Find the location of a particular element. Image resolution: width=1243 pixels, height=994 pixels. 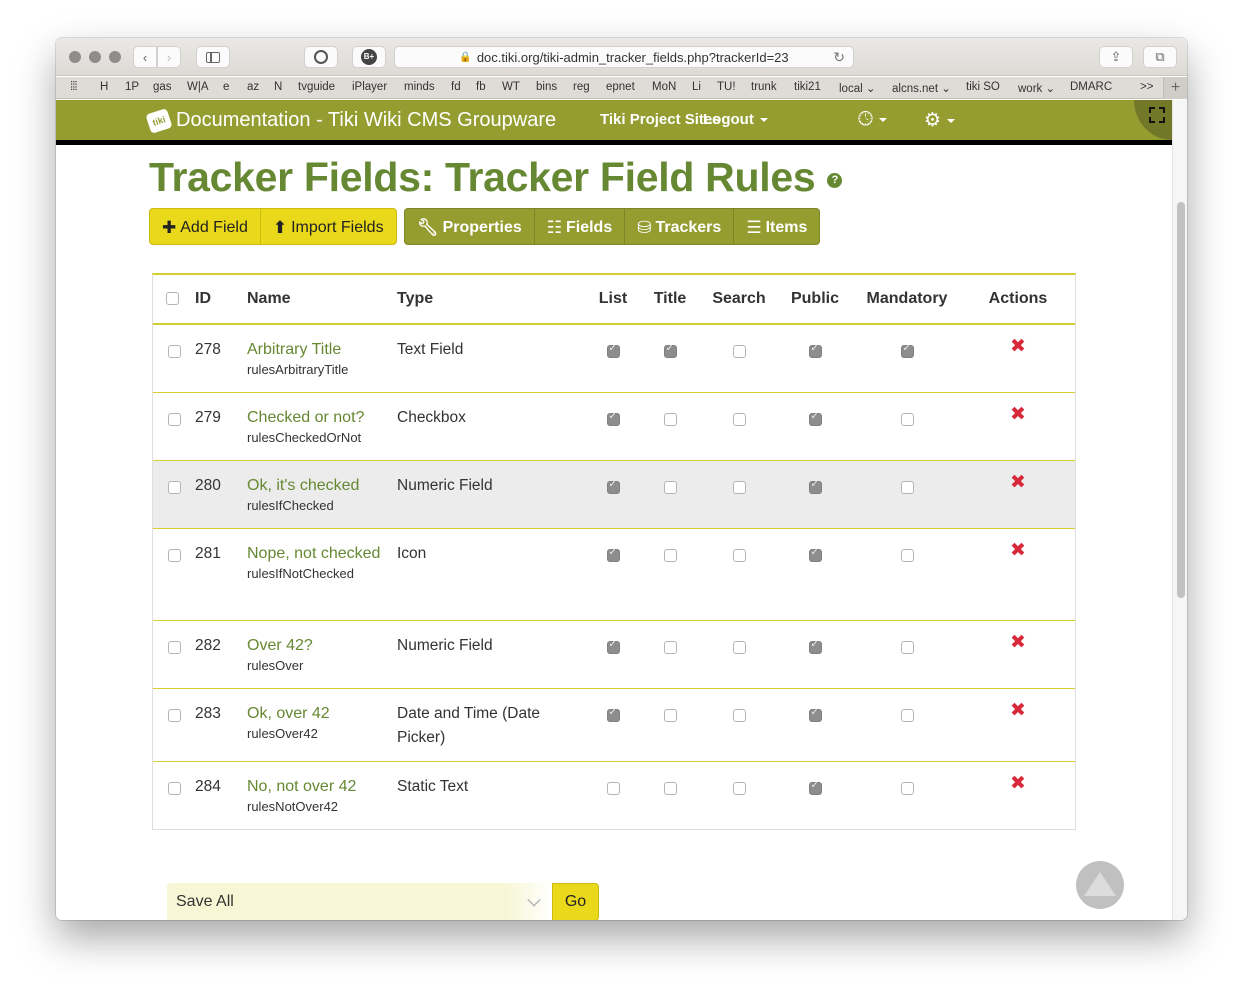

minimize-window-button is located at coordinates (95, 57).